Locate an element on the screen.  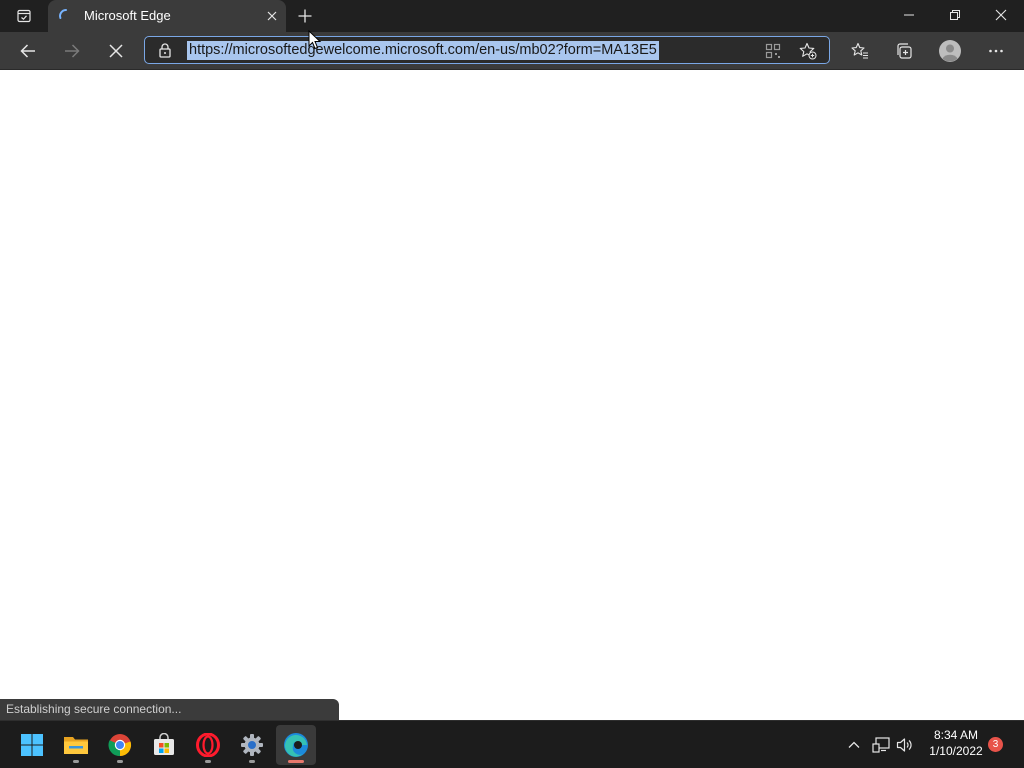
folder-icon is located at coordinates (76, 745).